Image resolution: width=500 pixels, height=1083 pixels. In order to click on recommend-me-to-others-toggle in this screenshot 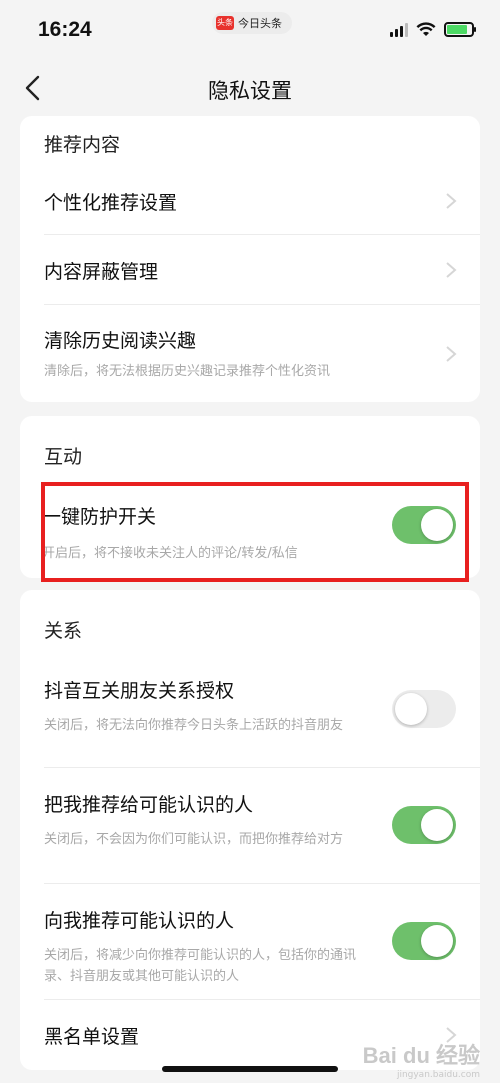, I will do `click(424, 825)`.